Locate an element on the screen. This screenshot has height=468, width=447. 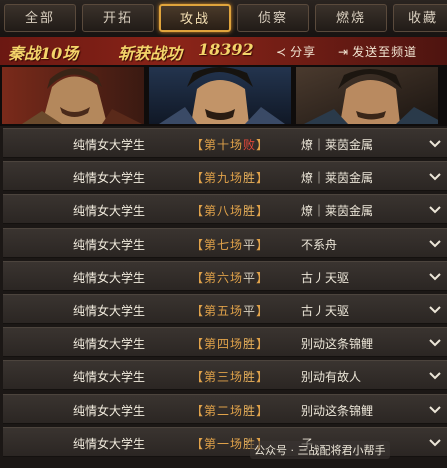
match-label: 【第七场平】 is located at coordinates (230, 244).